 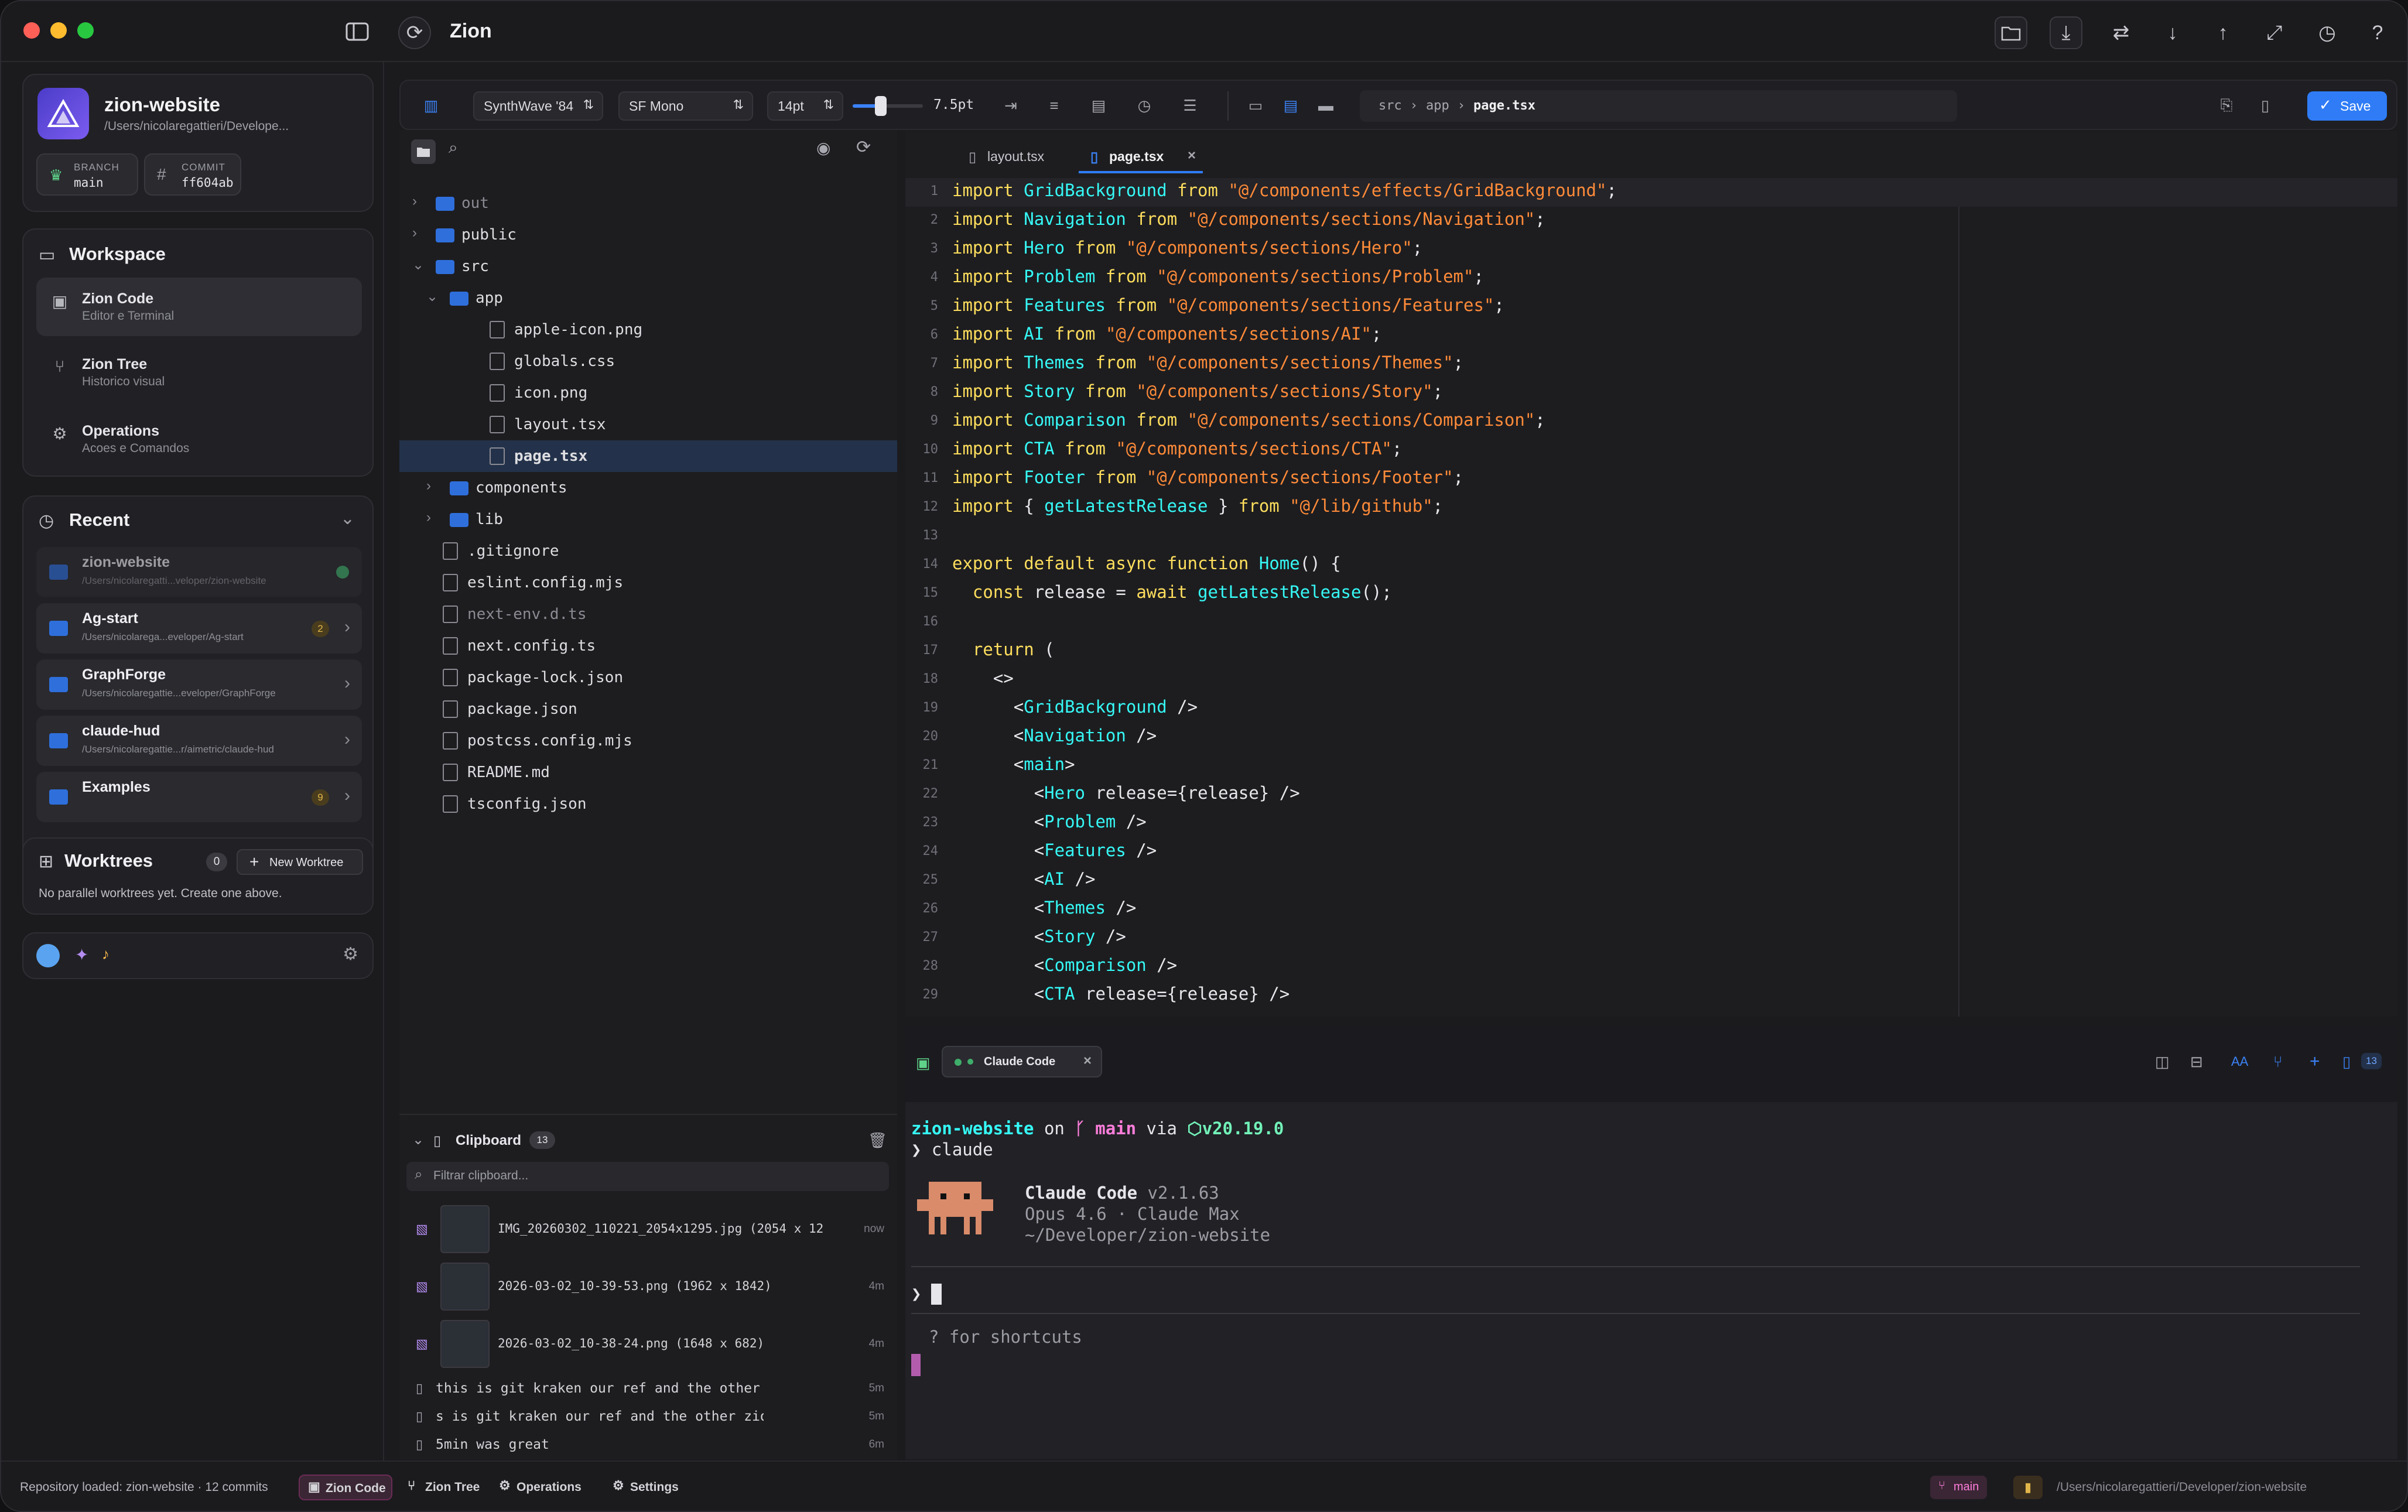 I want to click on code-line: 28 <Comparison />, so click(x=1651, y=967).